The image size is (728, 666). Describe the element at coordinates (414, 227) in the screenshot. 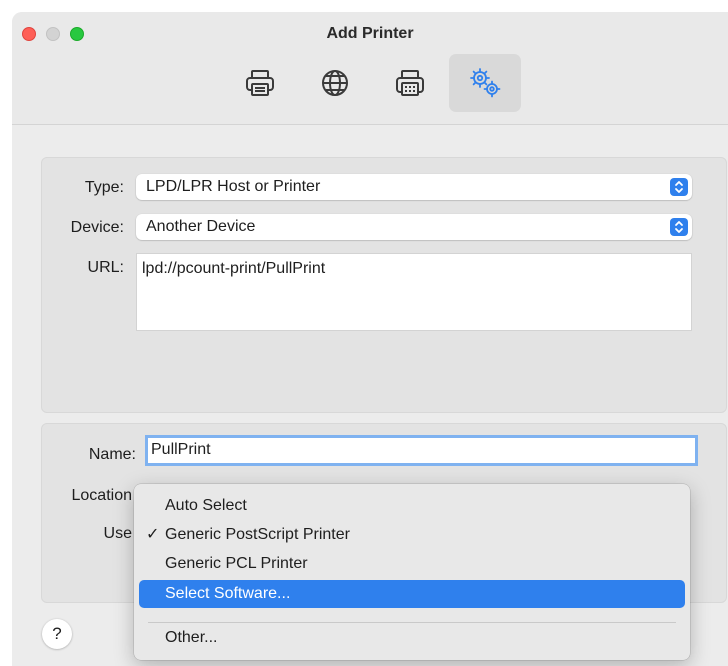

I see `device-popup: Another Device` at that location.